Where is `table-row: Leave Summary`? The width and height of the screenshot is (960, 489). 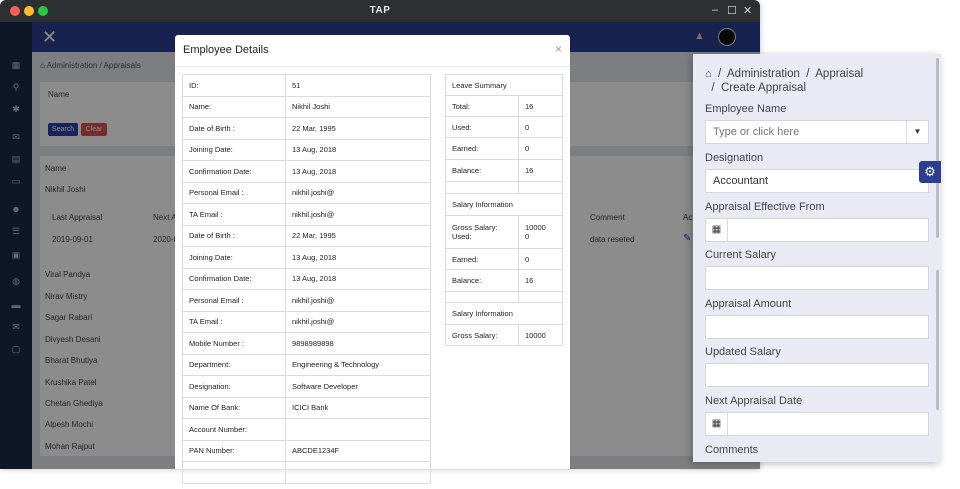 table-row: Leave Summary is located at coordinates (504, 85).